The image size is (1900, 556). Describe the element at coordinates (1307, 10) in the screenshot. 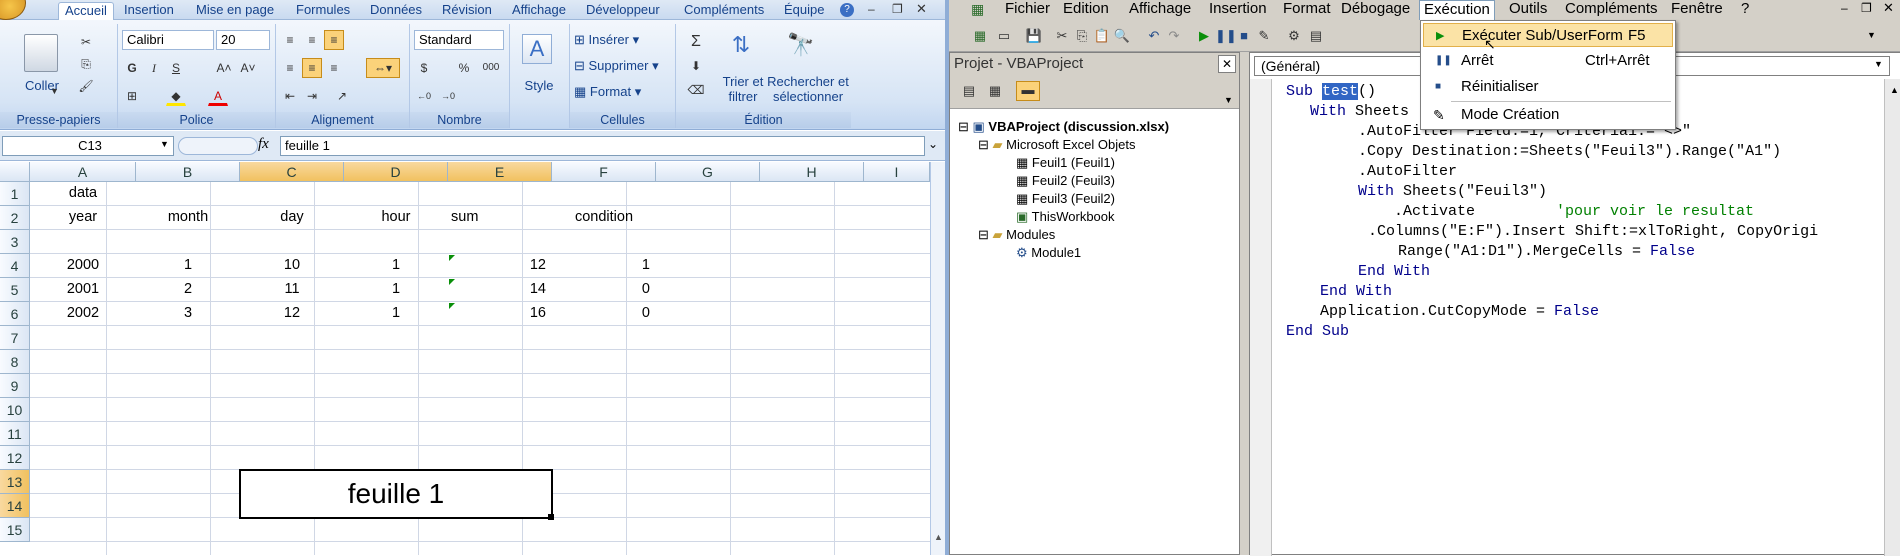

I see `menu-format: Format` at that location.